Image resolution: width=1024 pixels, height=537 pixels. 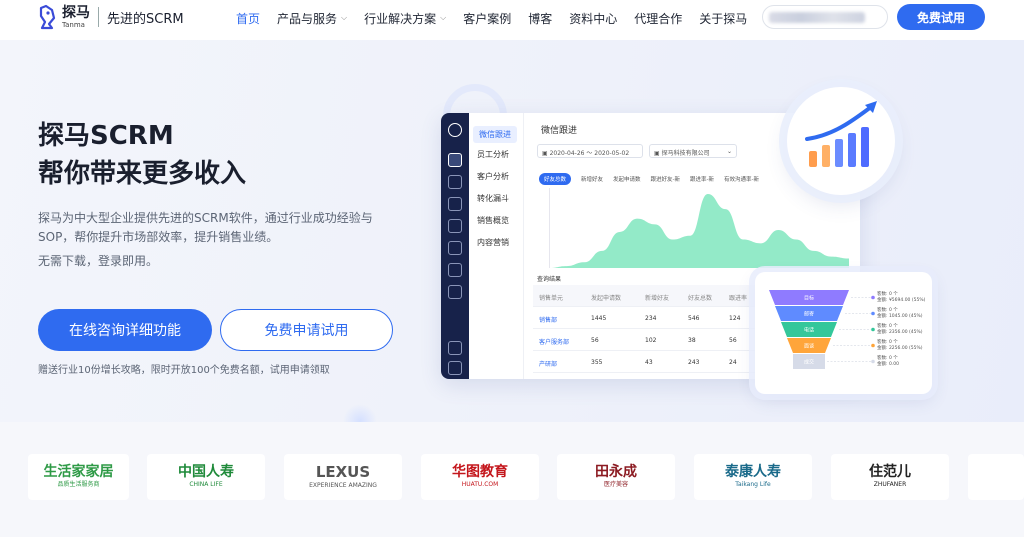 What do you see at coordinates (455, 292) in the screenshot?
I see `grid-icon` at bounding box center [455, 292].